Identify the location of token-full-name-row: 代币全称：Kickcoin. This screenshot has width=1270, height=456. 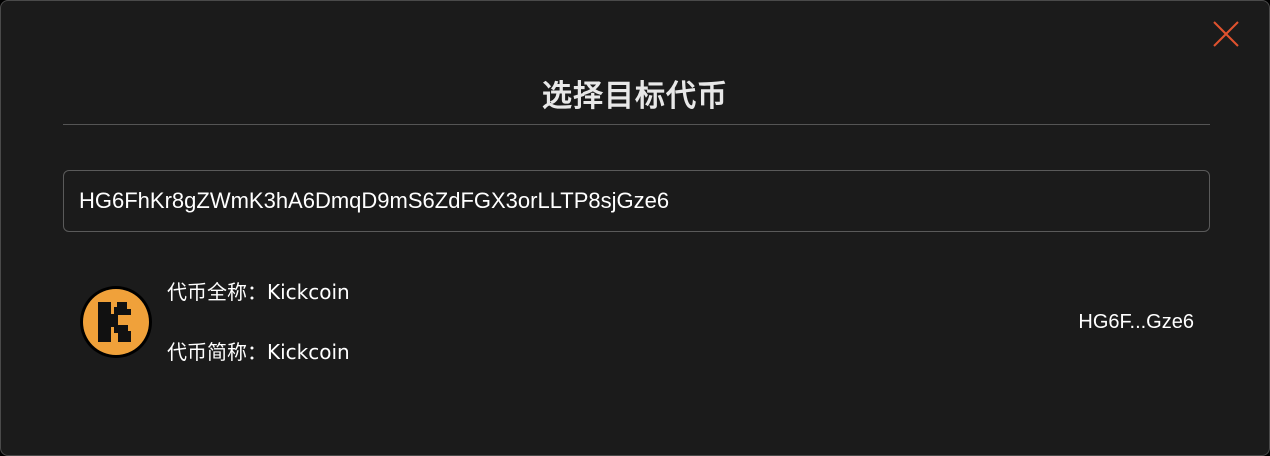
(258, 292).